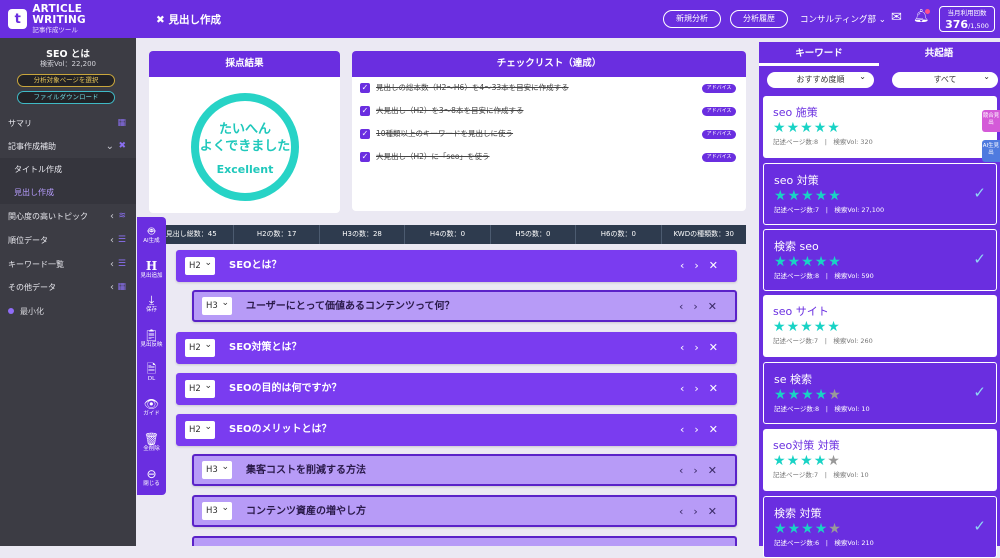 The height and width of the screenshot is (558, 1000). Describe the element at coordinates (255, 266) in the screenshot. I see `heading-text: SEOとは？` at that location.